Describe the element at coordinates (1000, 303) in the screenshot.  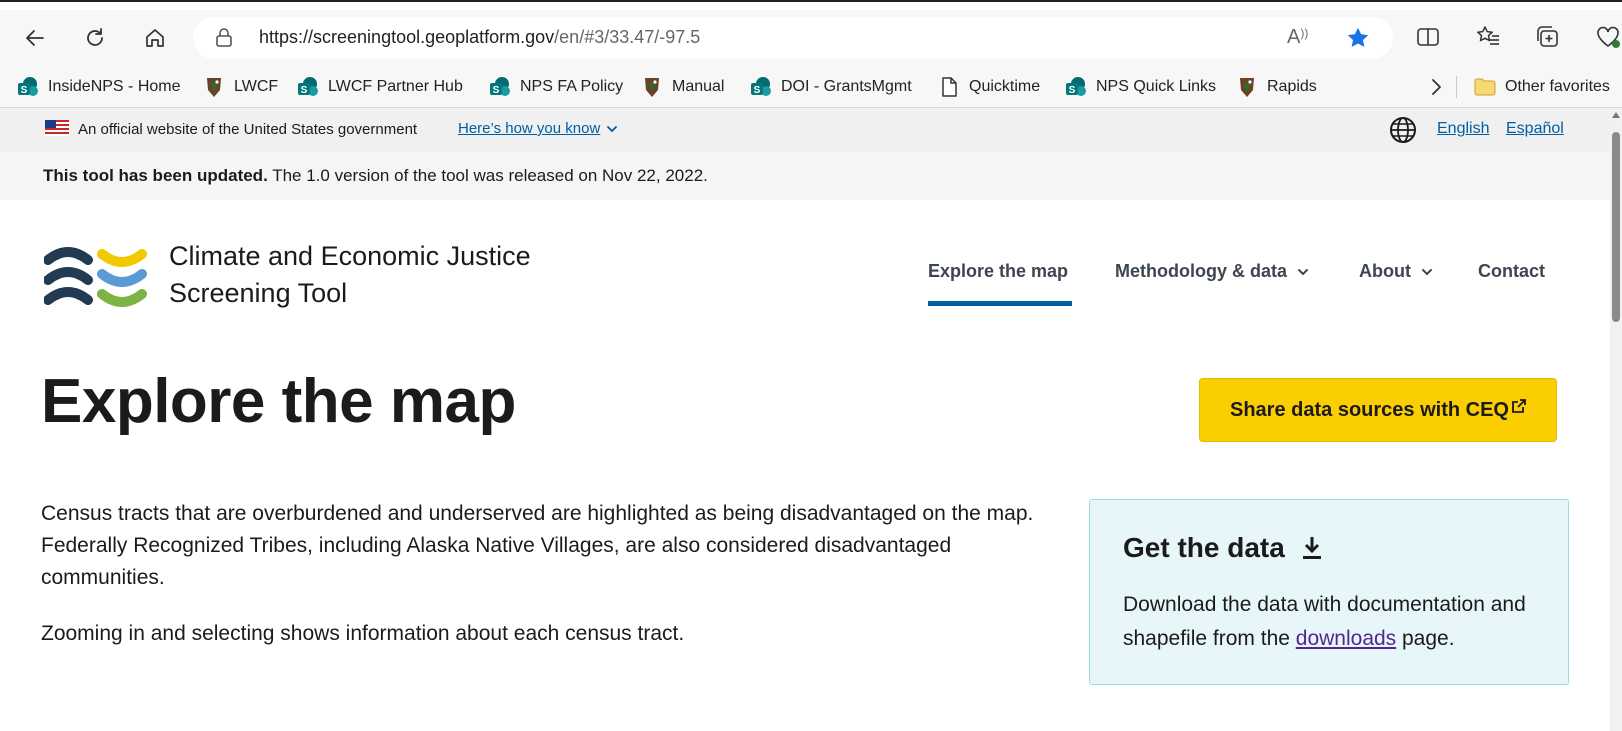
I see `nav-active-indicator` at that location.